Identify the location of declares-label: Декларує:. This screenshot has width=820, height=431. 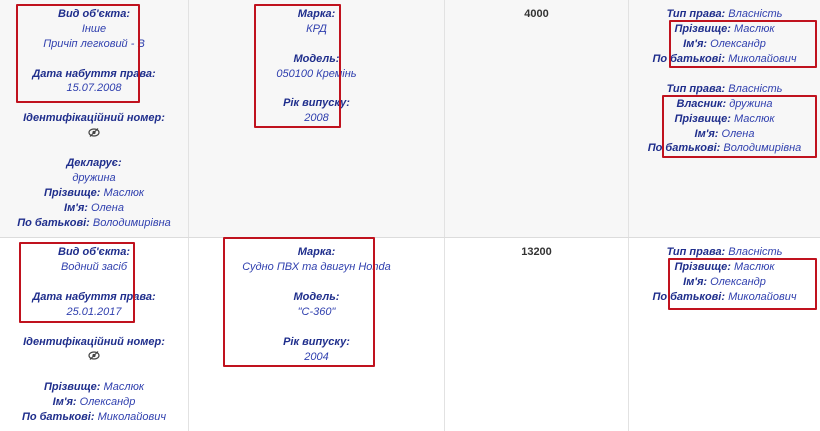
(94, 163).